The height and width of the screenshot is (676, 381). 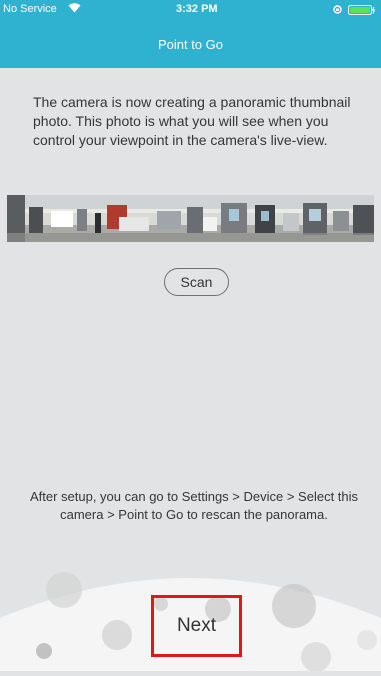 I want to click on clock-time: 3:32 PM, so click(x=197, y=9).